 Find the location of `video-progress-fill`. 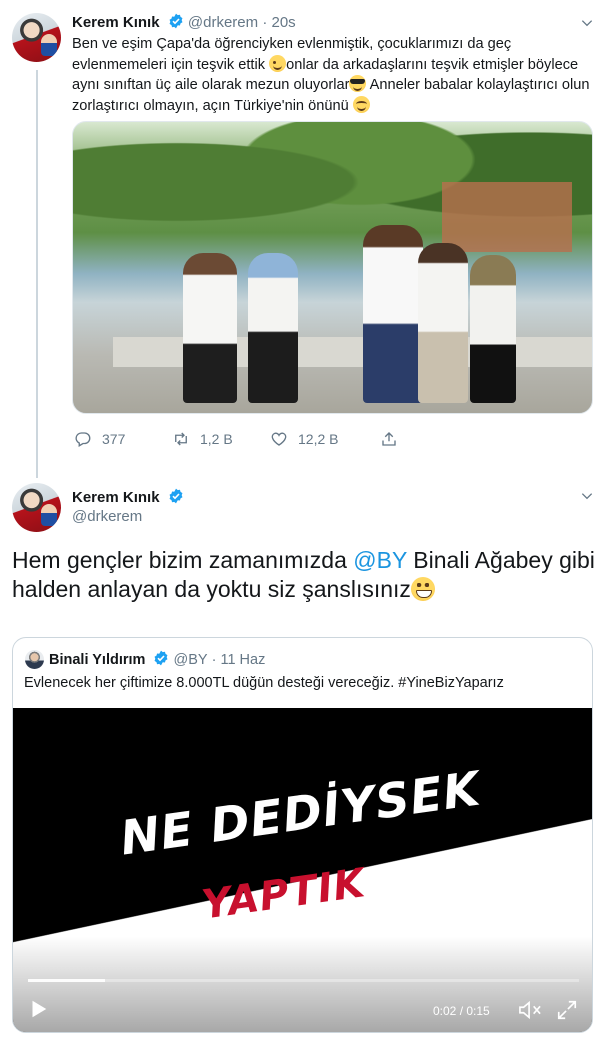

video-progress-fill is located at coordinates (67, 980).